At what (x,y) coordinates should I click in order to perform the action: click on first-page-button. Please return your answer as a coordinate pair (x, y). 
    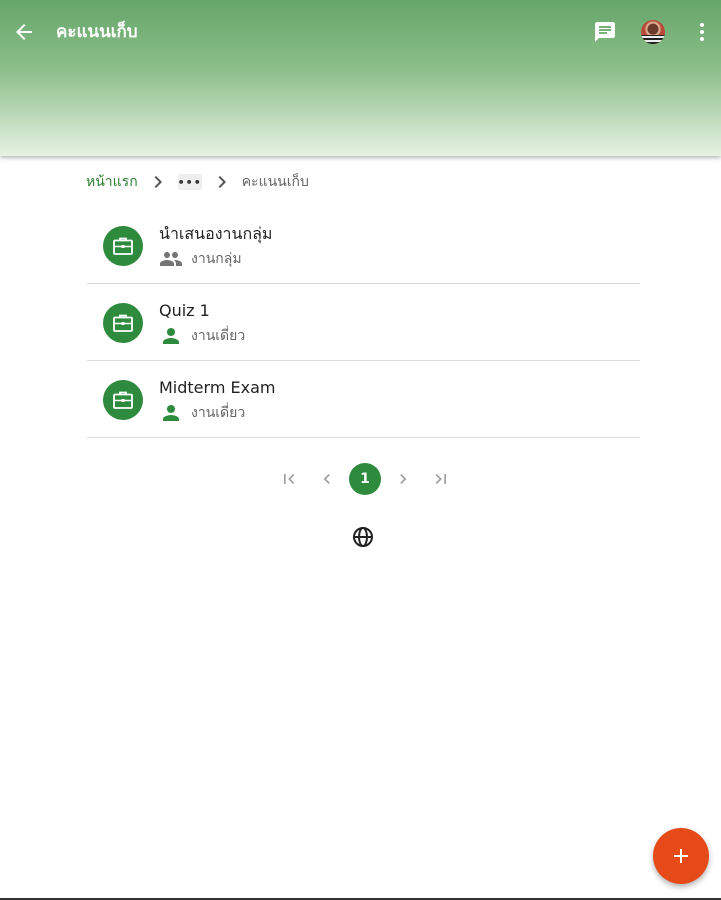
    Looking at the image, I should click on (289, 479).